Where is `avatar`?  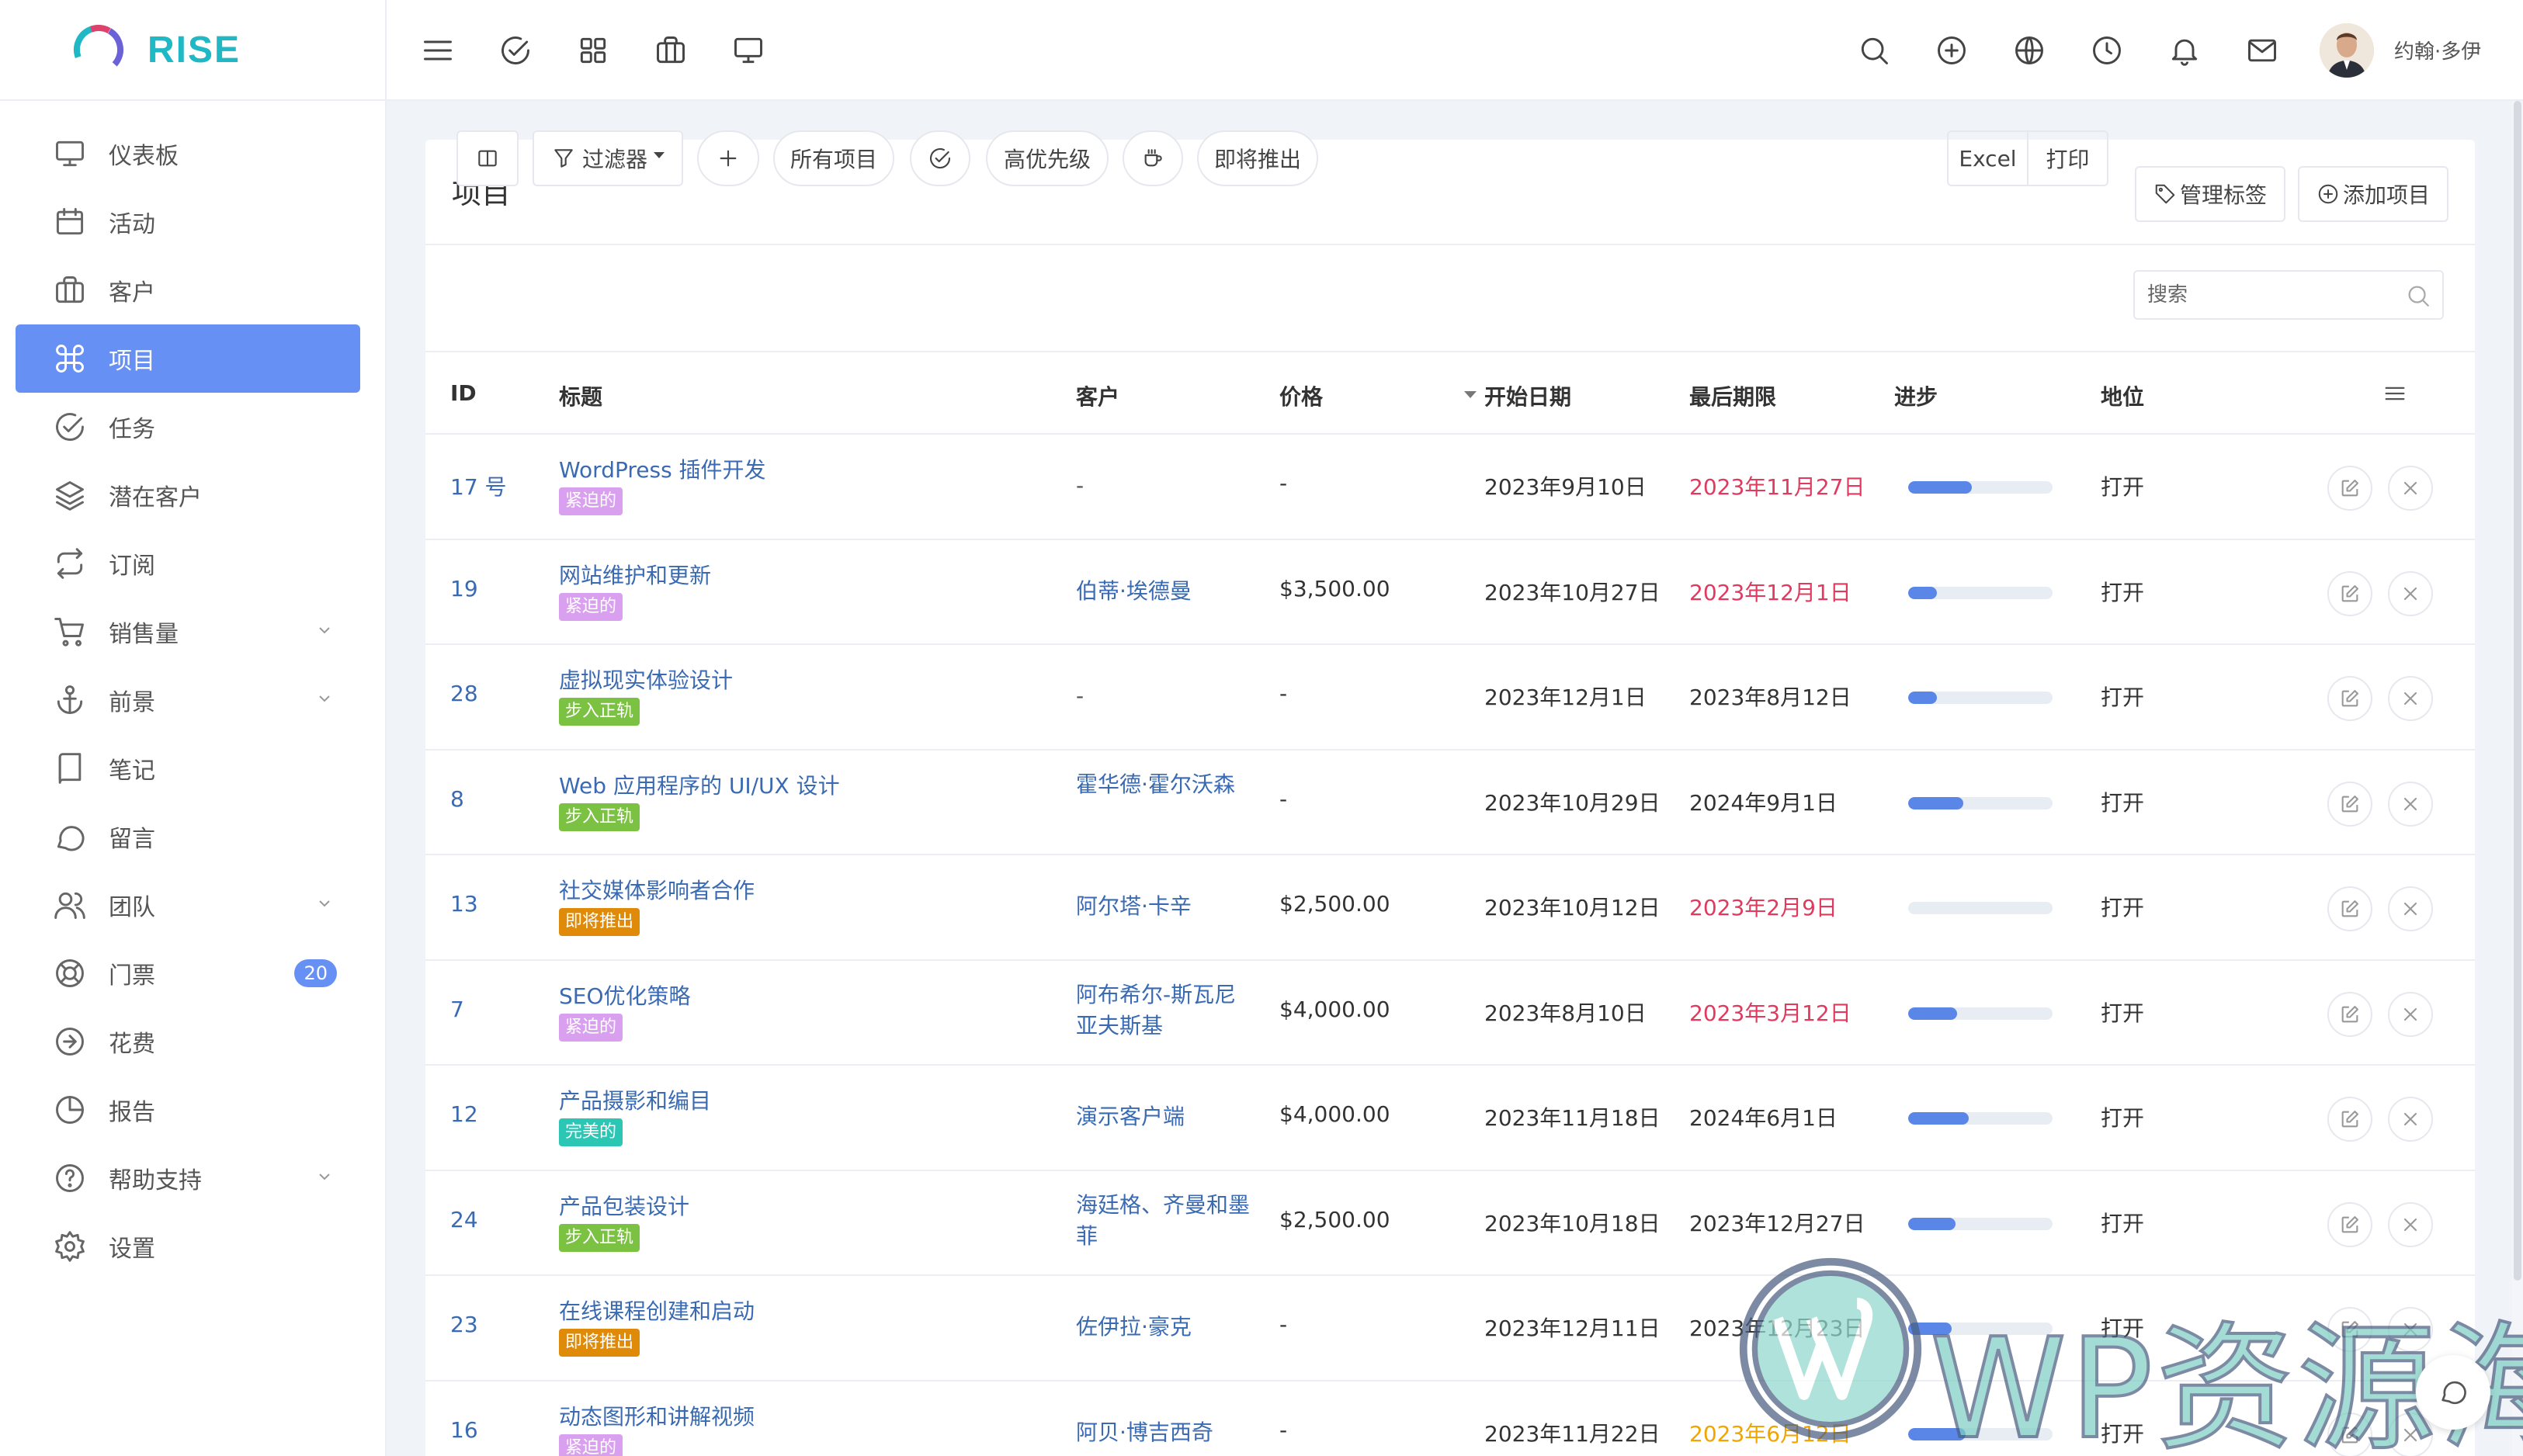
avatar is located at coordinates (2347, 50).